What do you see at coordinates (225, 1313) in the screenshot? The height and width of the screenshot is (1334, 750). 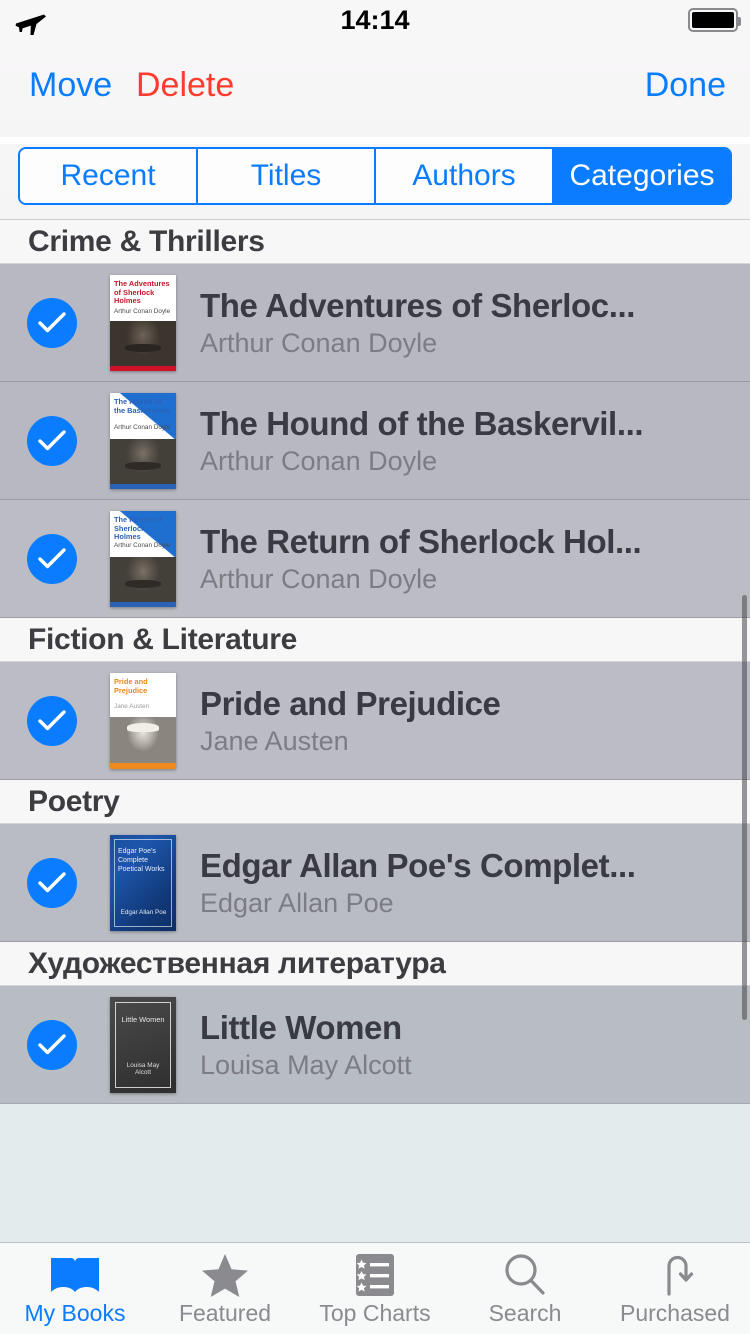 I see `tab-label: Featured` at bounding box center [225, 1313].